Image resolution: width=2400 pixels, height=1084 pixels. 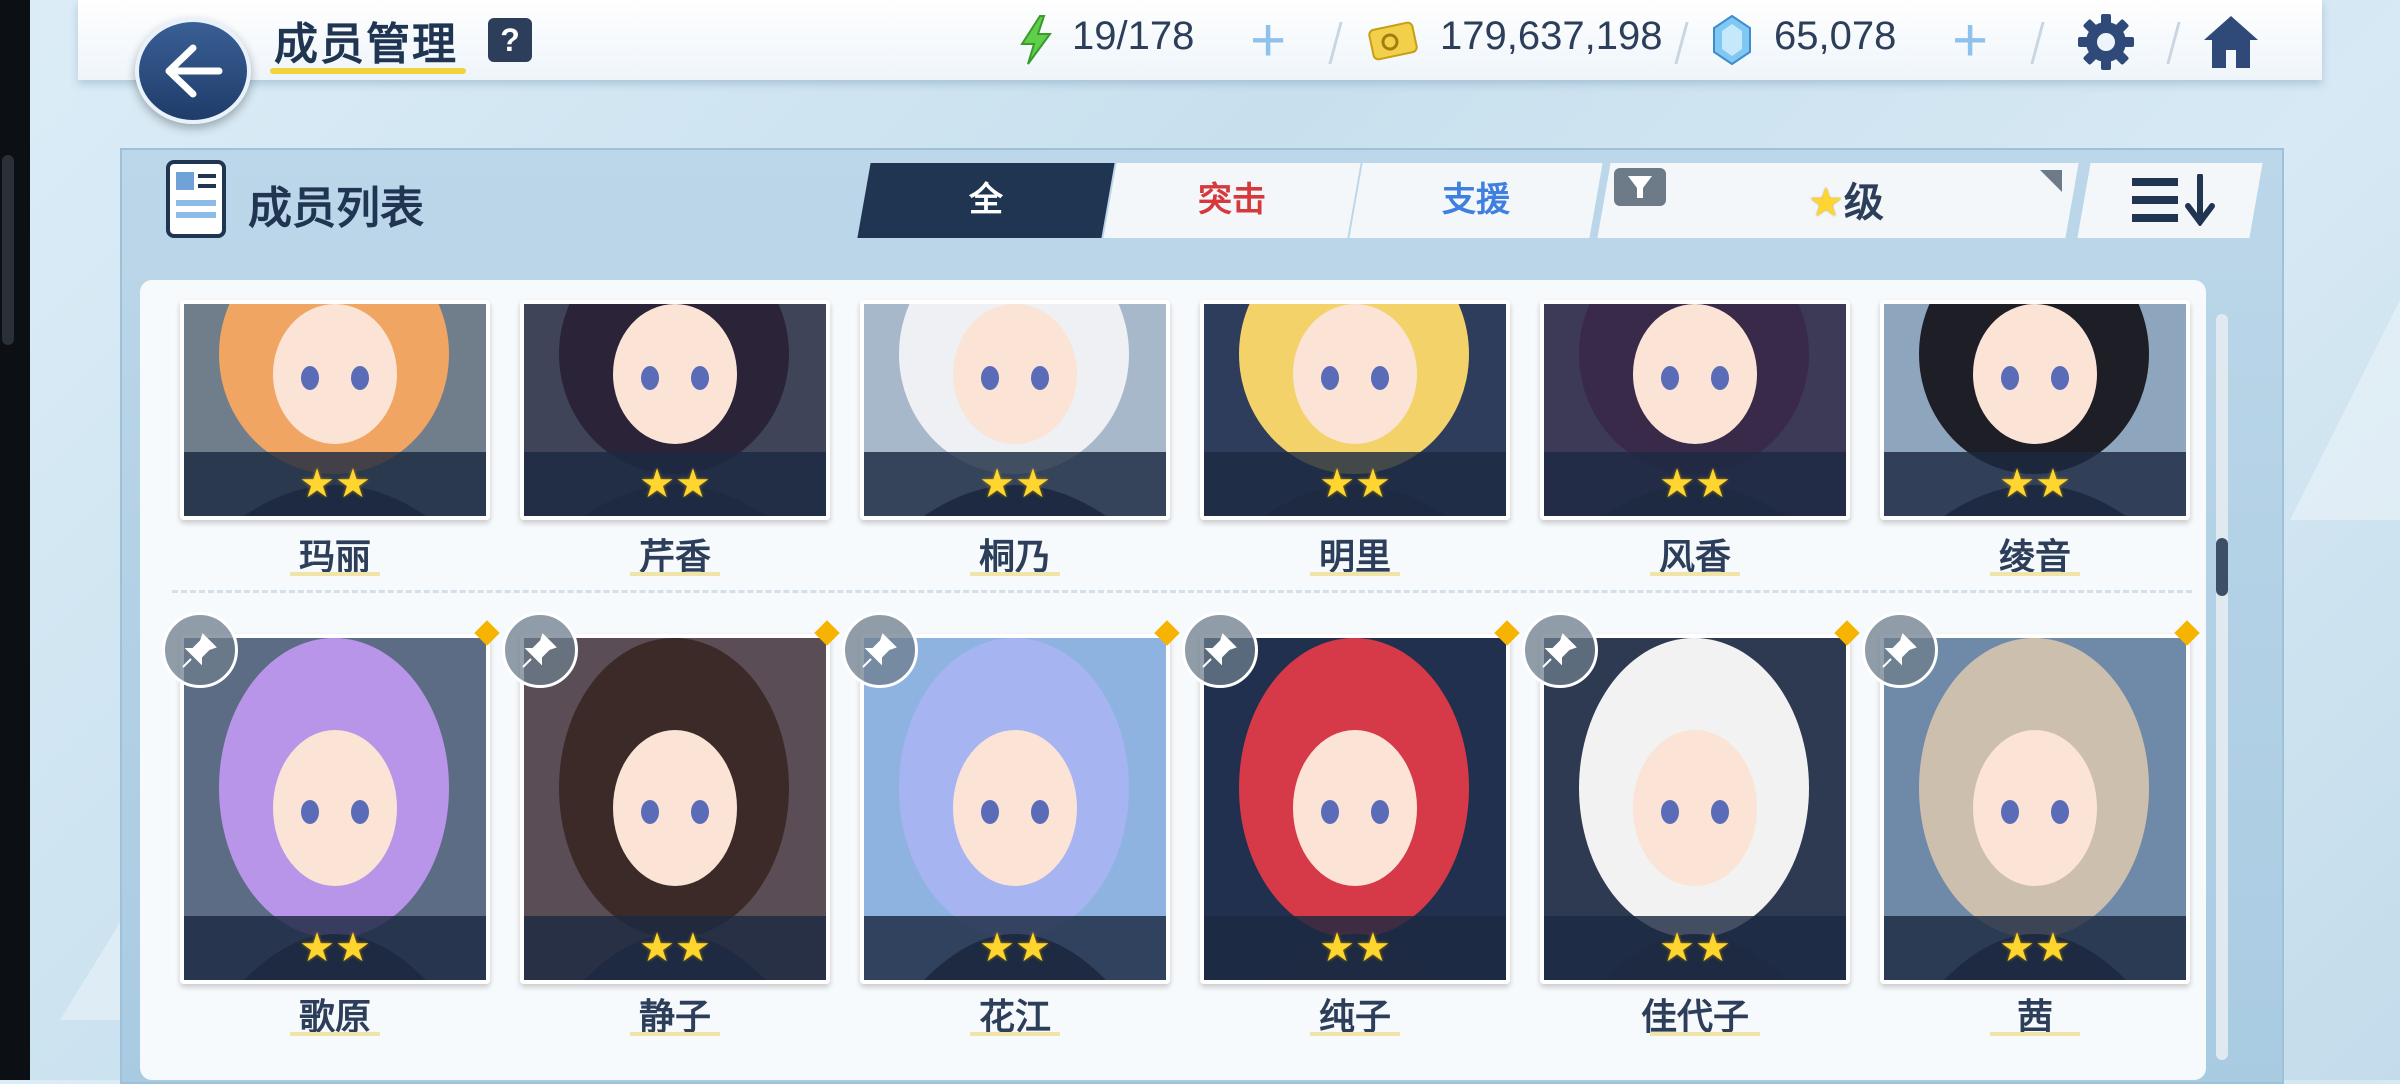 What do you see at coordinates (1732, 40) in the screenshot?
I see `gem-icon` at bounding box center [1732, 40].